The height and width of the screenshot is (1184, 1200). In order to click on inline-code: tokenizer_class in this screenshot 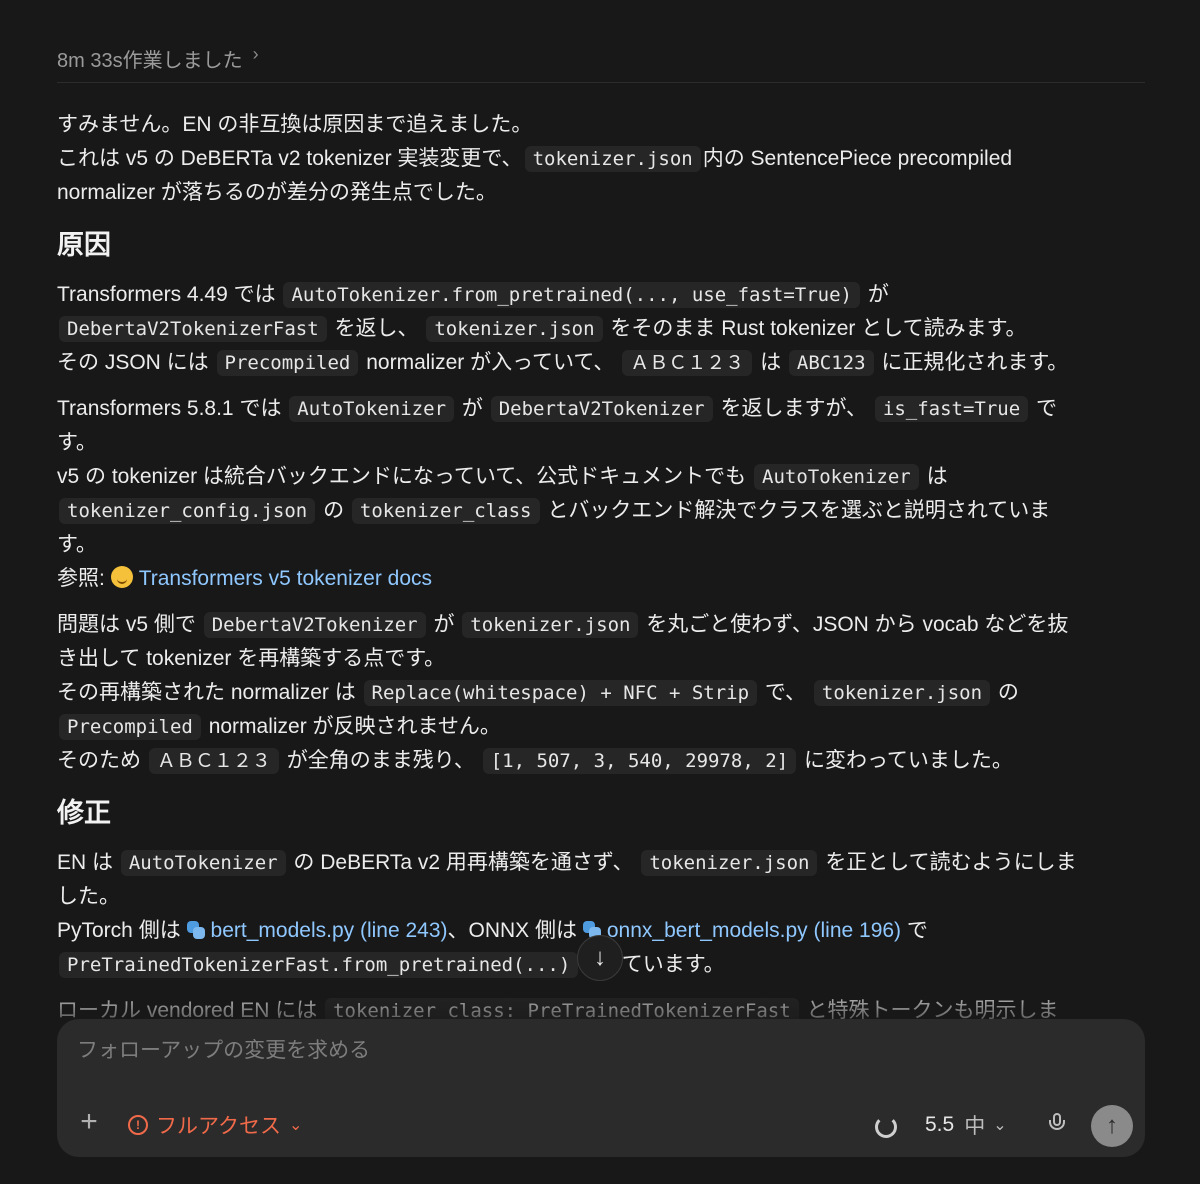, I will do `click(445, 511)`.